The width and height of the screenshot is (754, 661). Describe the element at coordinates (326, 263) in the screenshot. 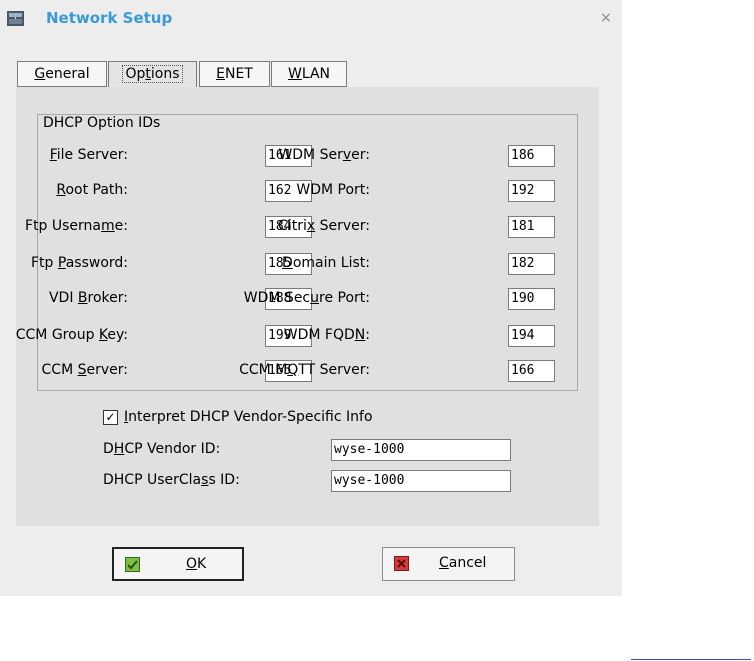

I see `domain-list-label: Domain List:` at that location.